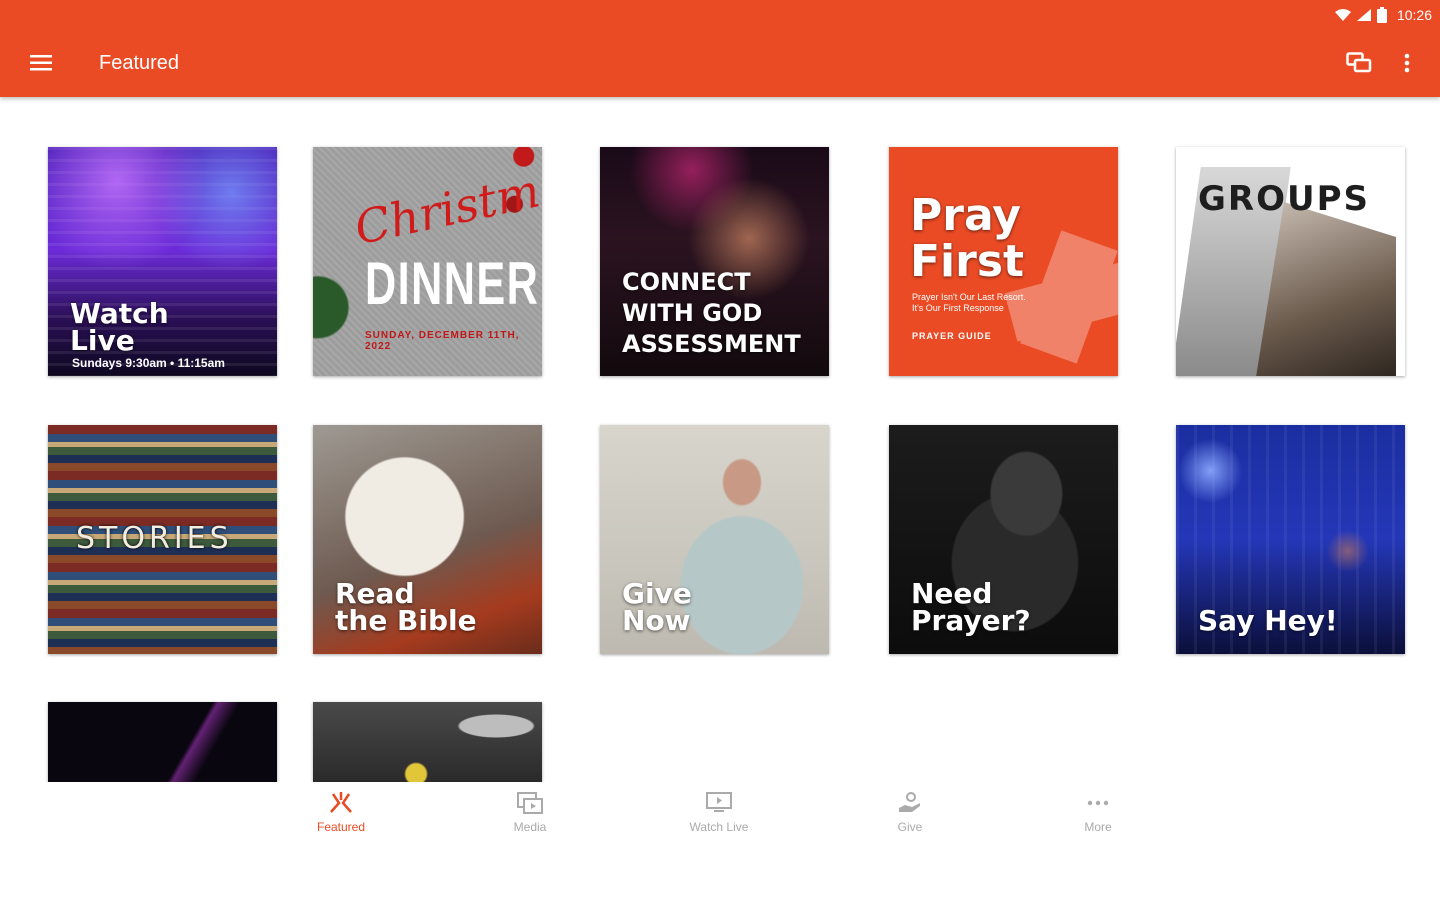 The width and height of the screenshot is (1440, 900). I want to click on status-bar: 10:26, so click(1383, 15).